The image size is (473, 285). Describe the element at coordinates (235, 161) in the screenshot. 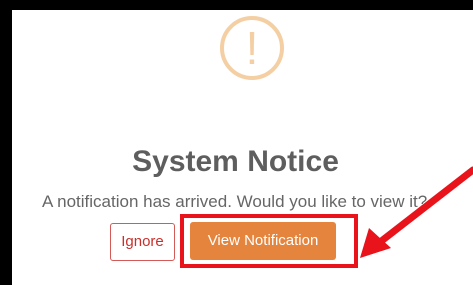

I see `dialog-title: System Notice` at that location.